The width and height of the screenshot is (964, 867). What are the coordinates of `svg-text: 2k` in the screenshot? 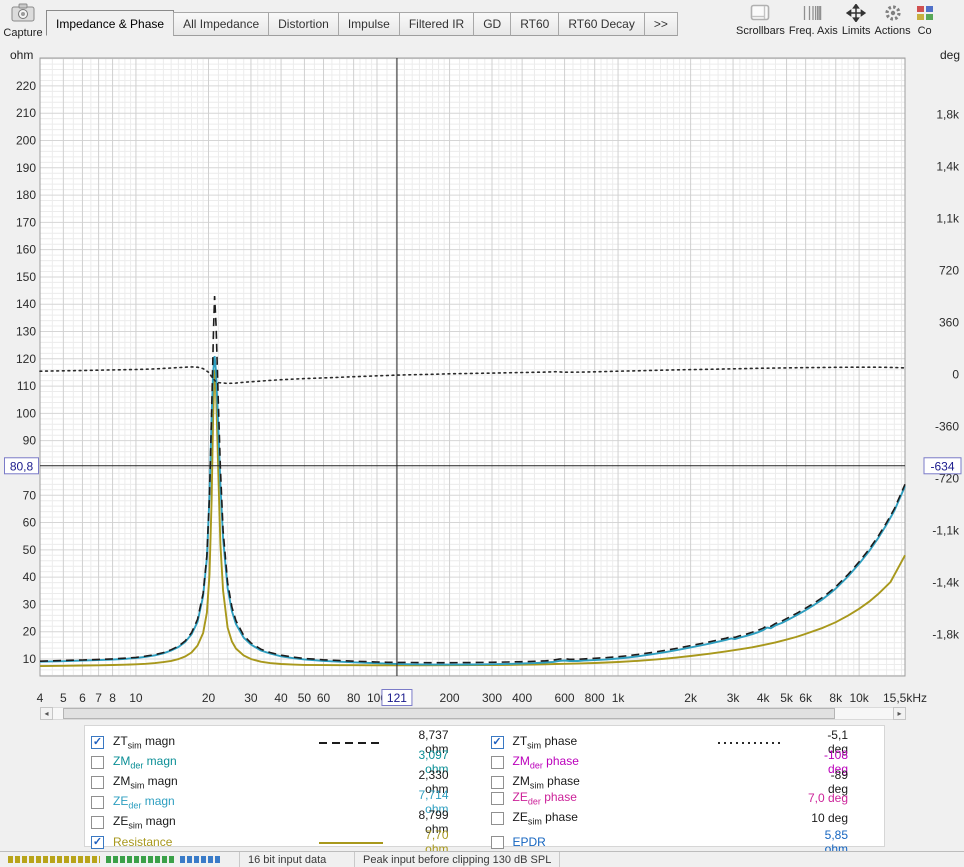 It's located at (691, 698).